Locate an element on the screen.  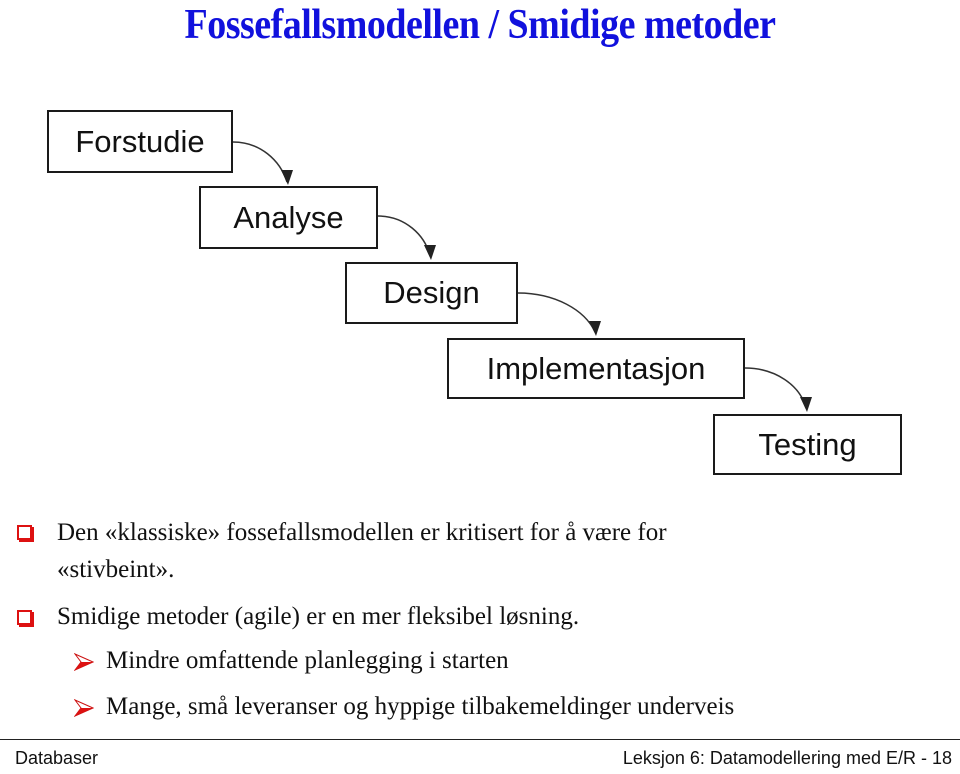
phase-box-testing: Testing is located at coordinates (807, 444).